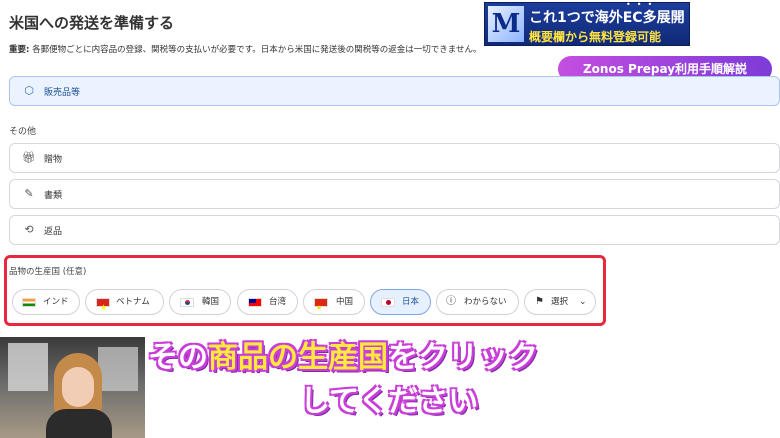 The width and height of the screenshot is (780, 438). I want to click on promo-banner: M これ1つで海外EC多展開 概要欄から無料登録可能, so click(587, 24).